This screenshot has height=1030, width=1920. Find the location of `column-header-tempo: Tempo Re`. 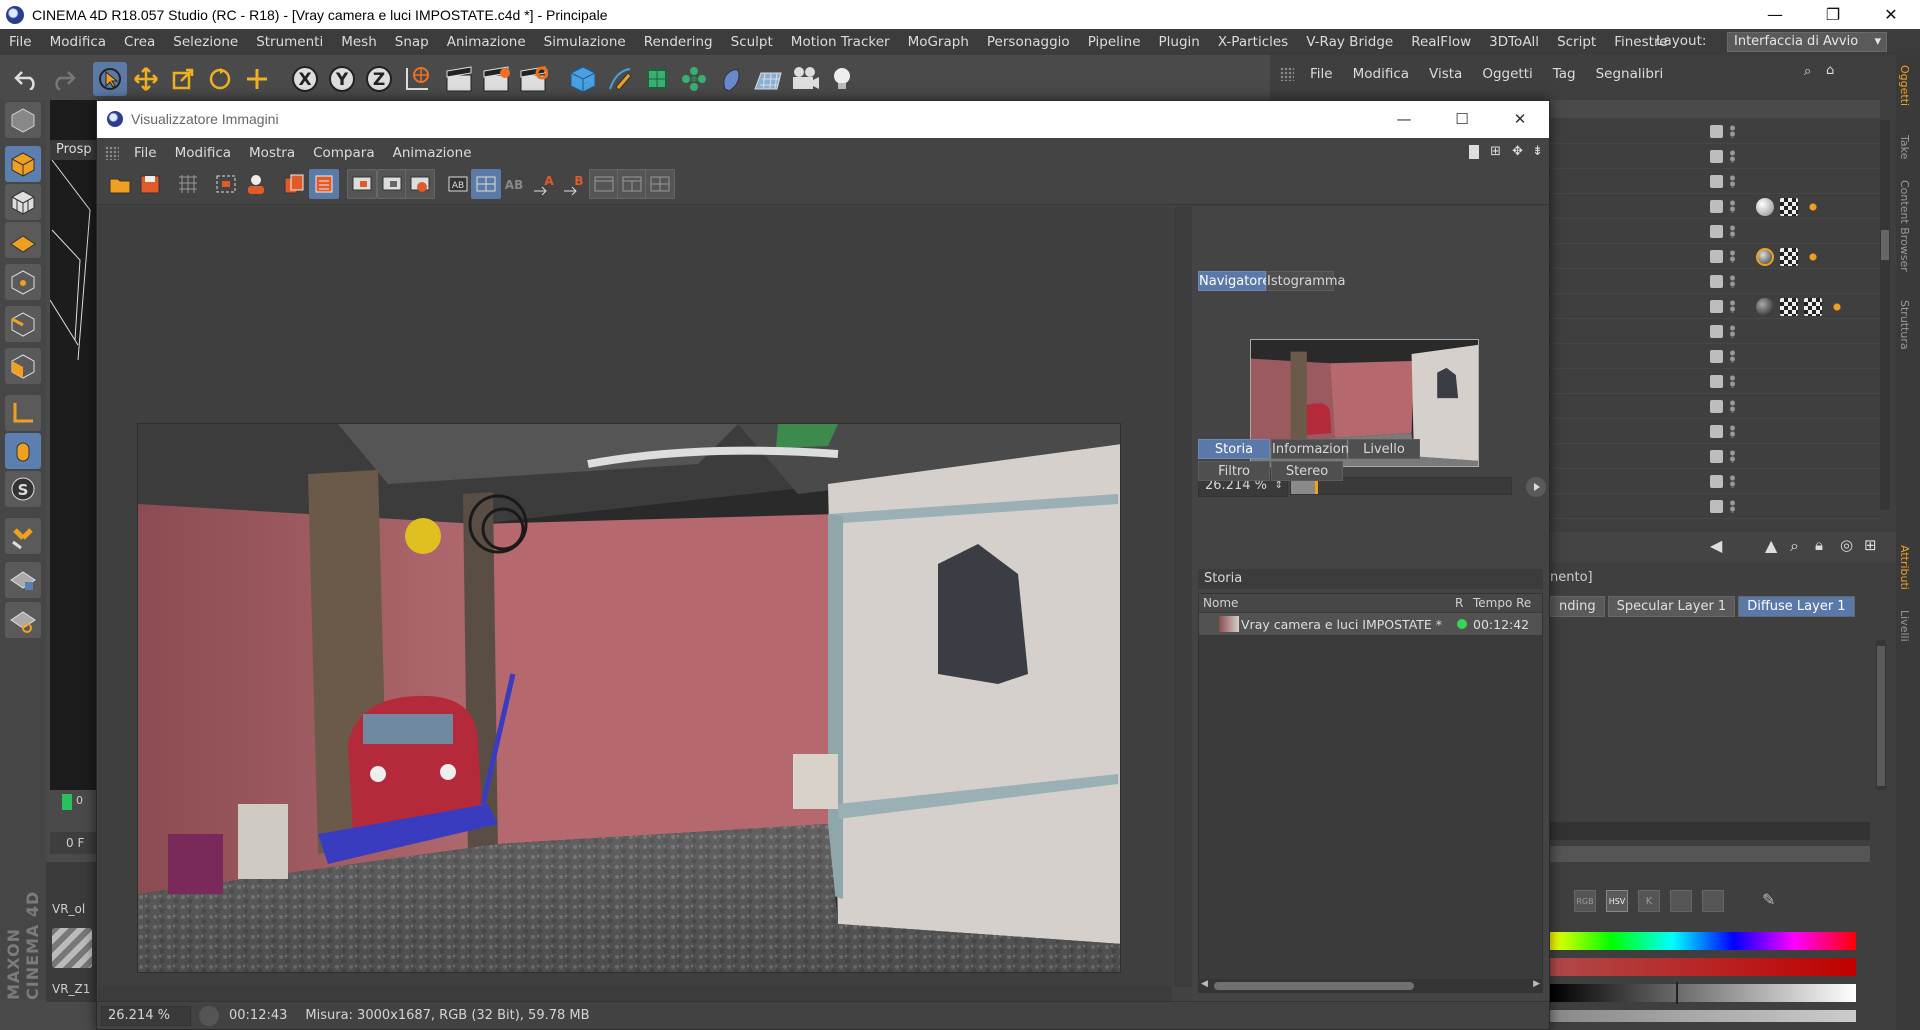

column-header-tempo: Tempo Re is located at coordinates (1502, 603).